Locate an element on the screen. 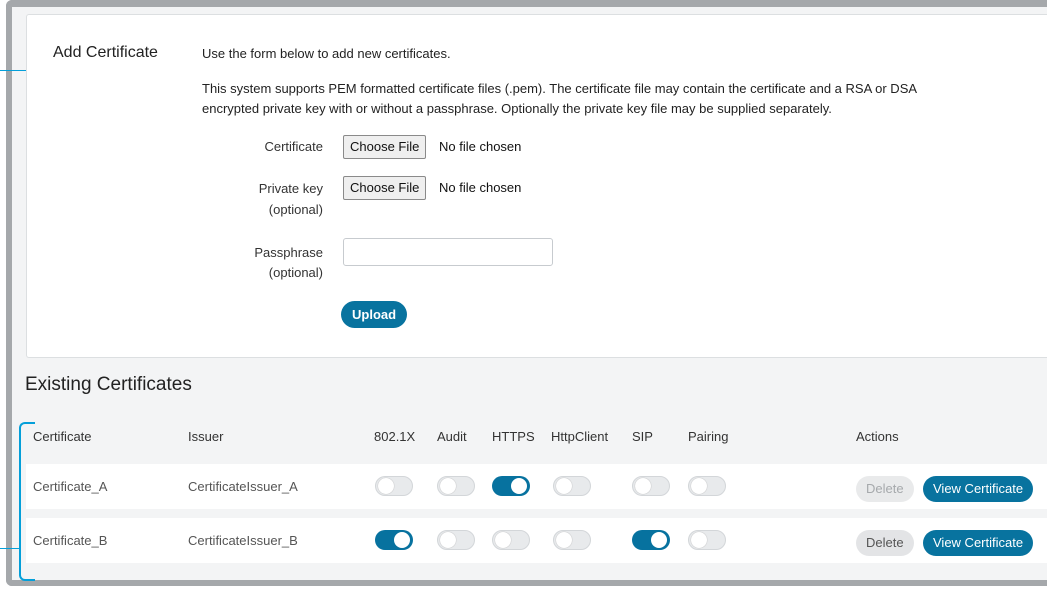 This screenshot has width=1047, height=592. private-key-choose-file-button: Choose File is located at coordinates (385, 188).